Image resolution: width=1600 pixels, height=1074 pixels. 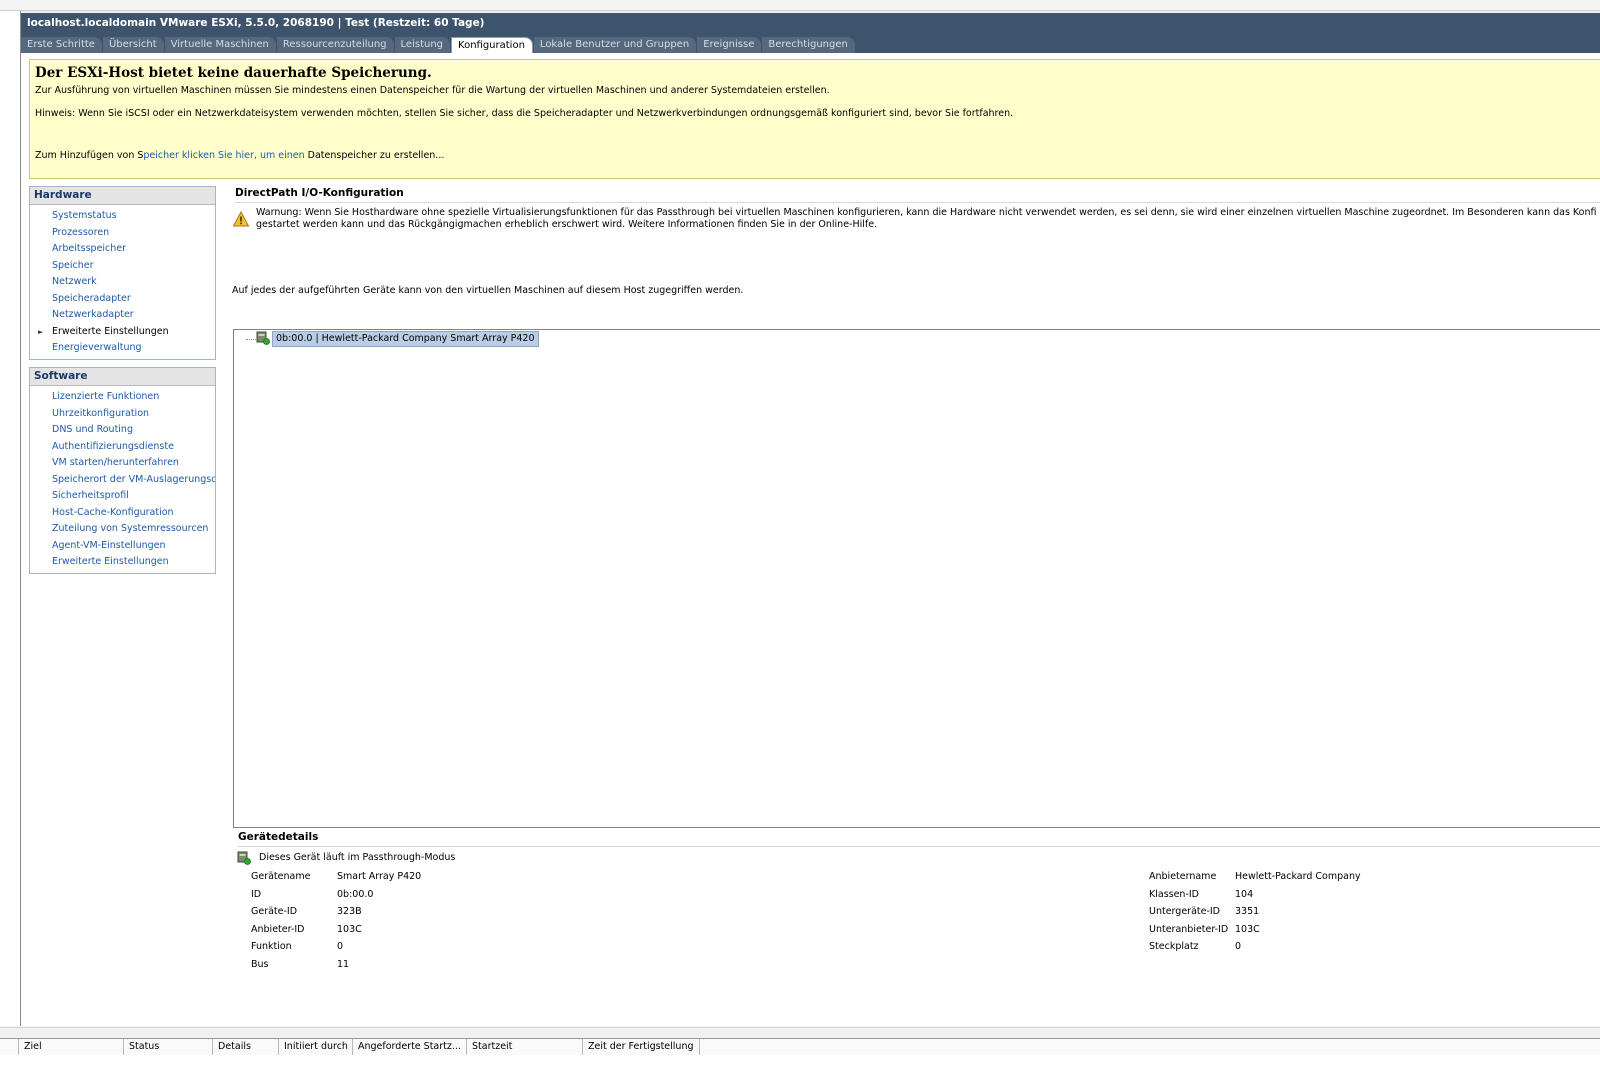 What do you see at coordinates (122, 546) in the screenshot?
I see `nav-agent-vm: Agent-VM-Einstellungen` at bounding box center [122, 546].